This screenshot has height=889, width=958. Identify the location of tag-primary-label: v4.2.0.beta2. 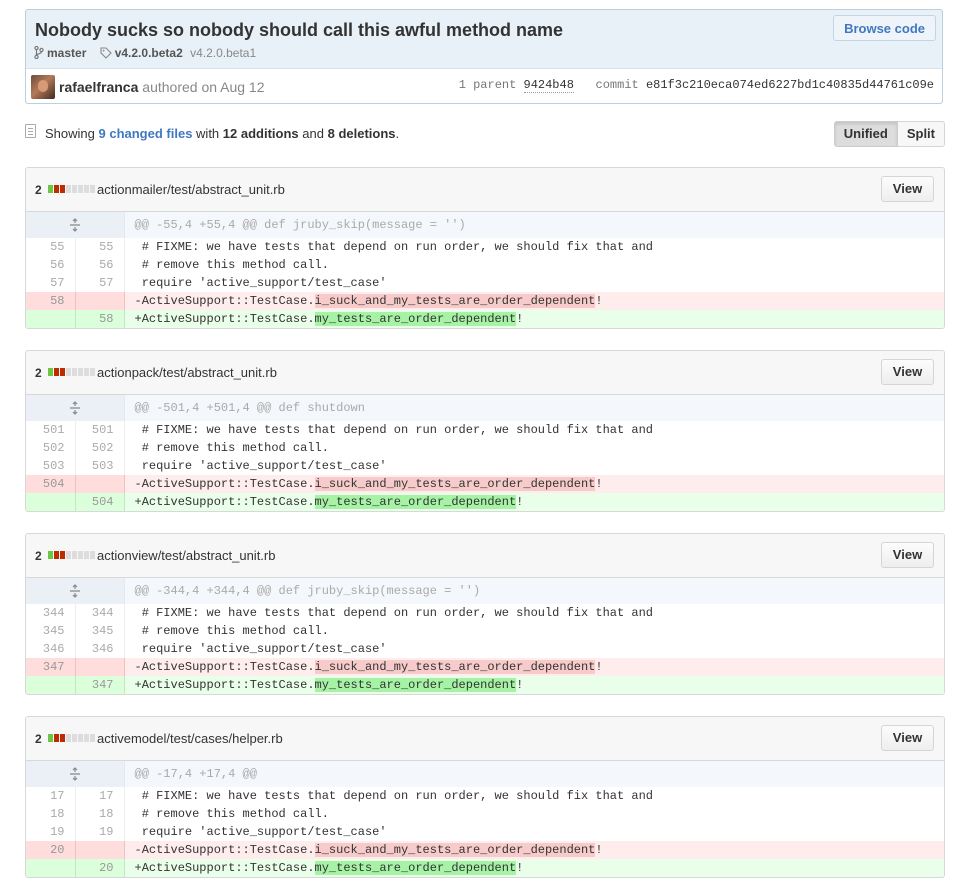
(148, 53).